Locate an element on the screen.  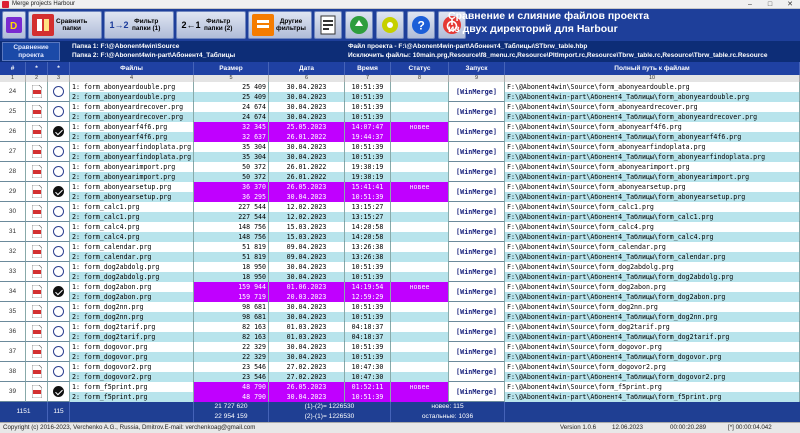
col-header-time: Время is located at coordinates (368, 68).